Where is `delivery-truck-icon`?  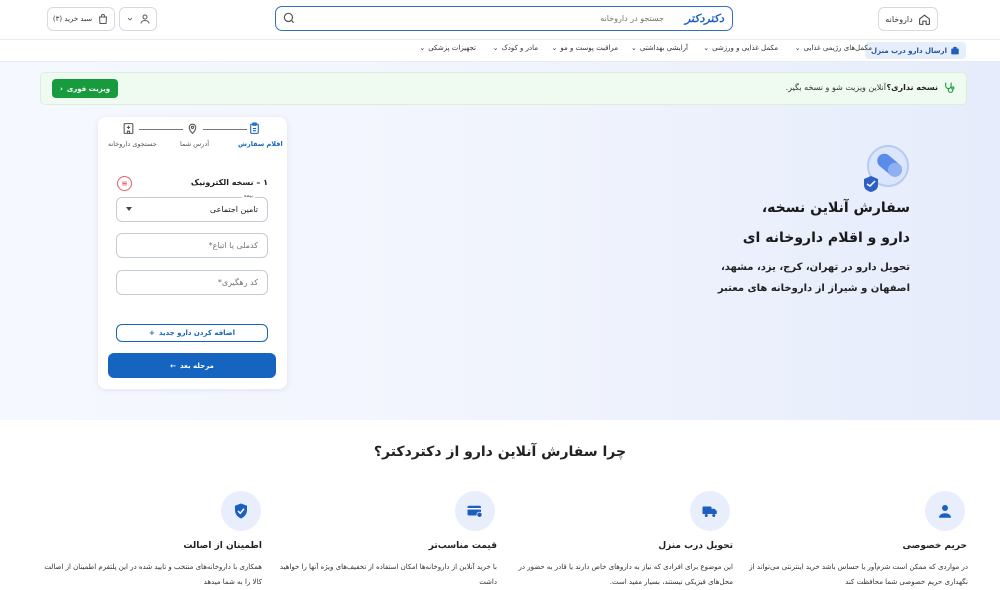
delivery-truck-icon is located at coordinates (710, 511).